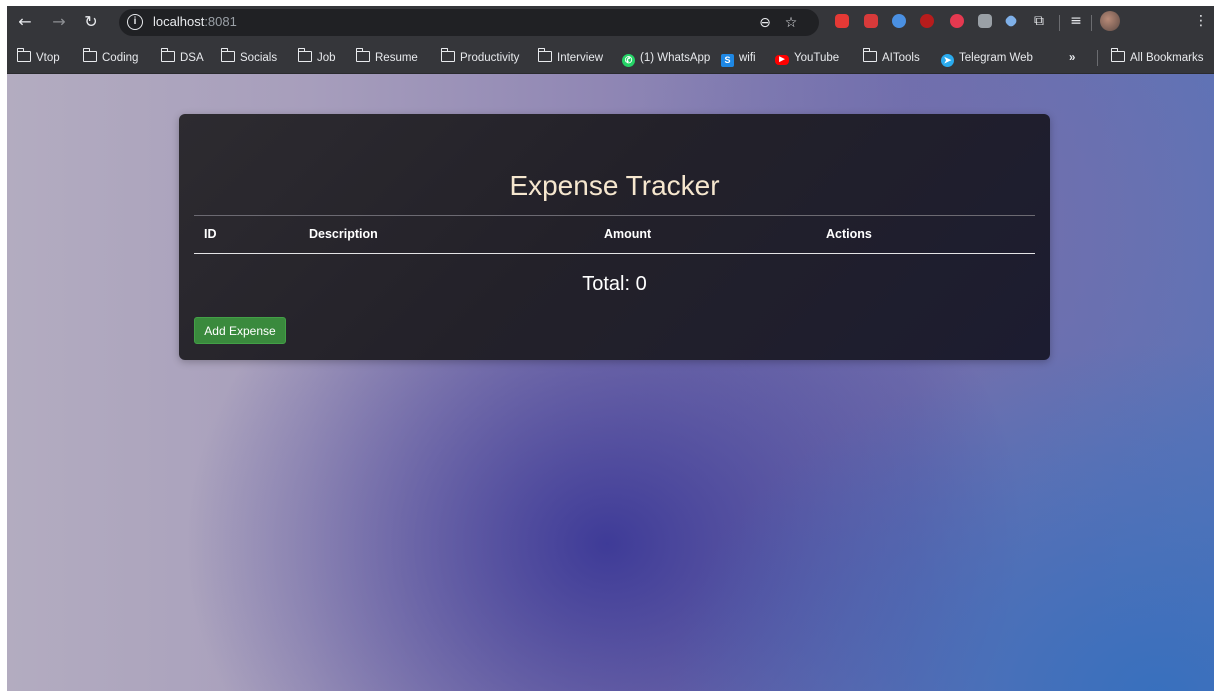  I want to click on header-actions: Actions, so click(849, 234).